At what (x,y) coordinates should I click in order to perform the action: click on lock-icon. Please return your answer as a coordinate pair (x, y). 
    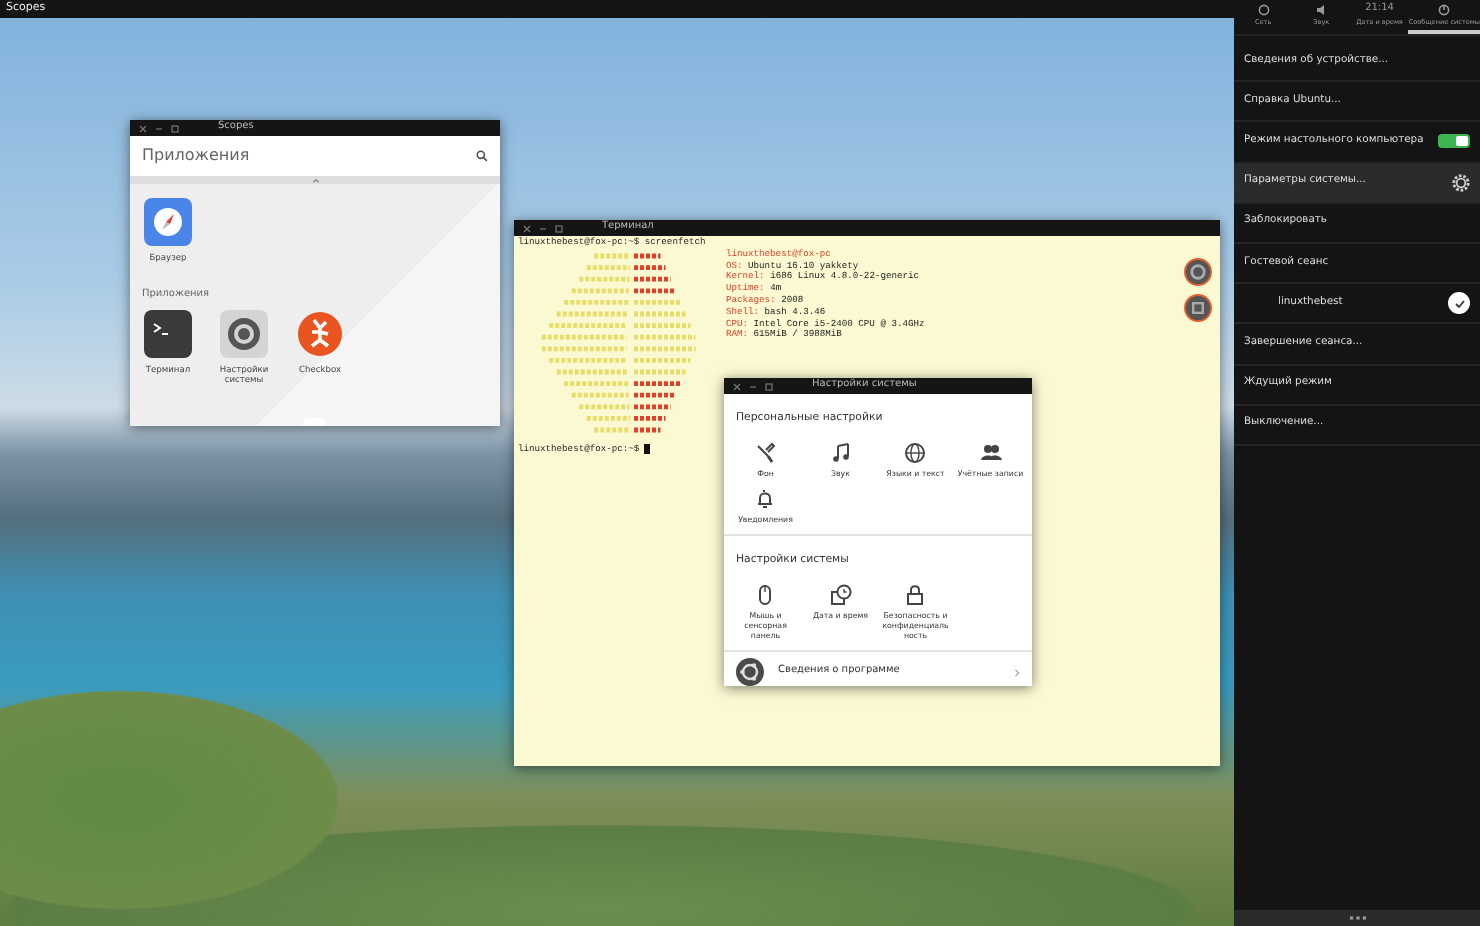
    Looking at the image, I should click on (915, 594).